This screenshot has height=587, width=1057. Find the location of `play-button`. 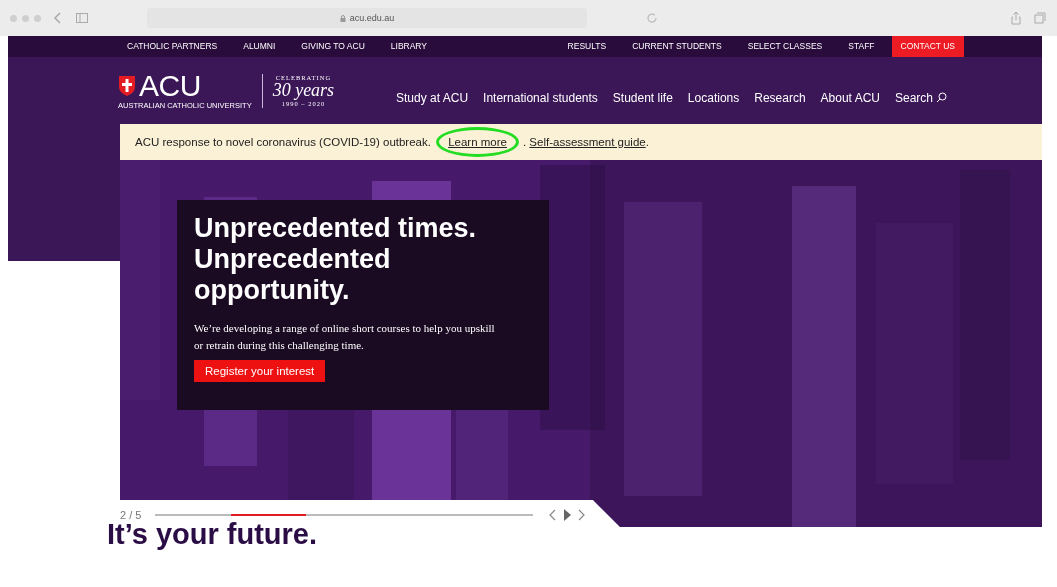

play-button is located at coordinates (567, 515).